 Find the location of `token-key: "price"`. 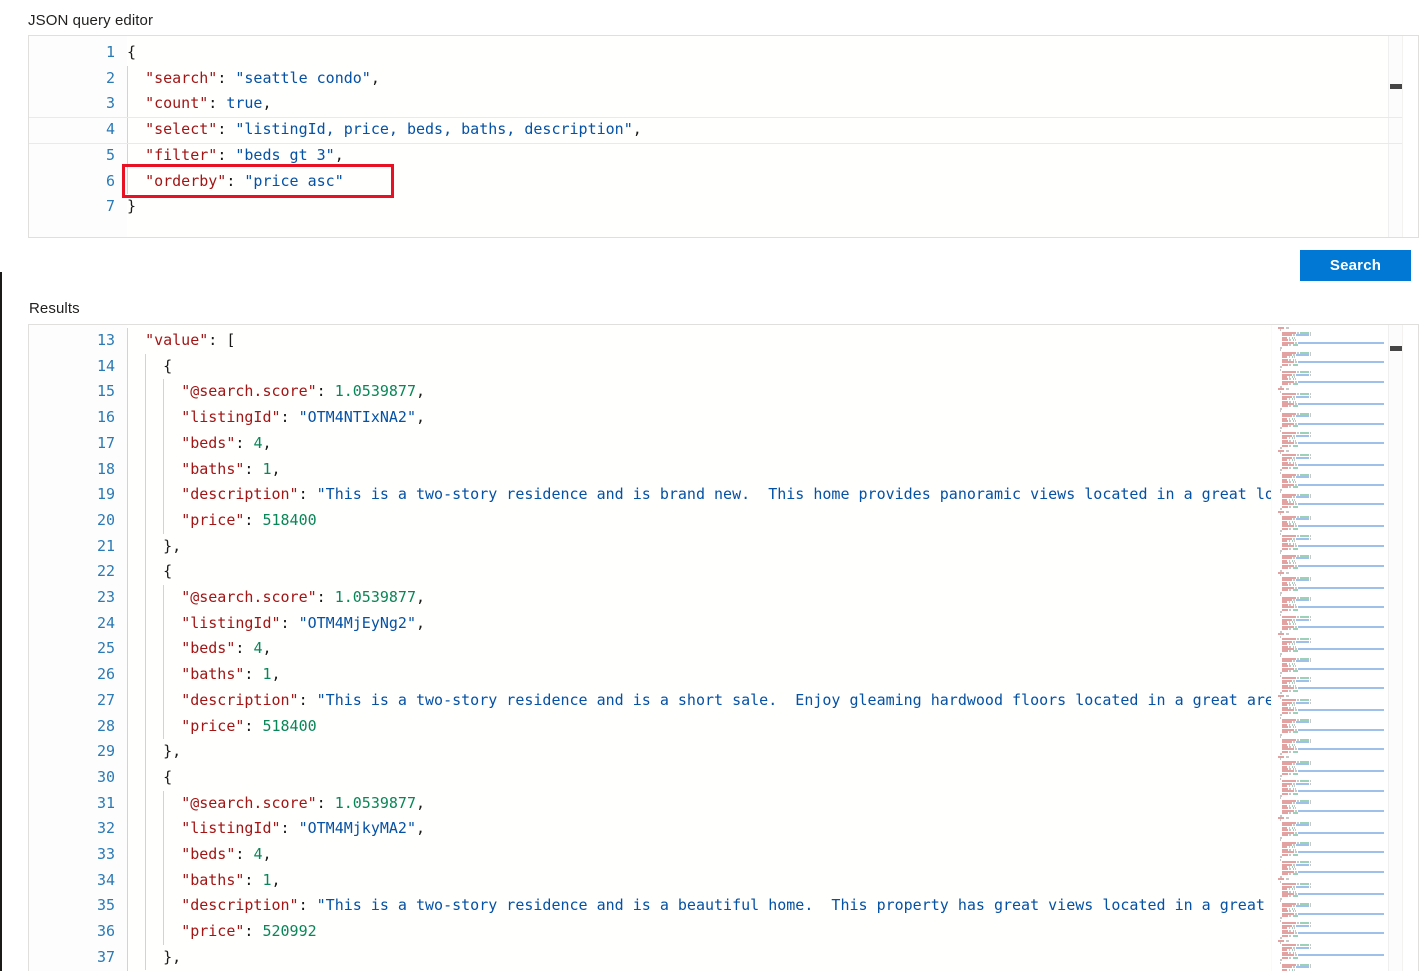

token-key: "price" is located at coordinates (213, 931).